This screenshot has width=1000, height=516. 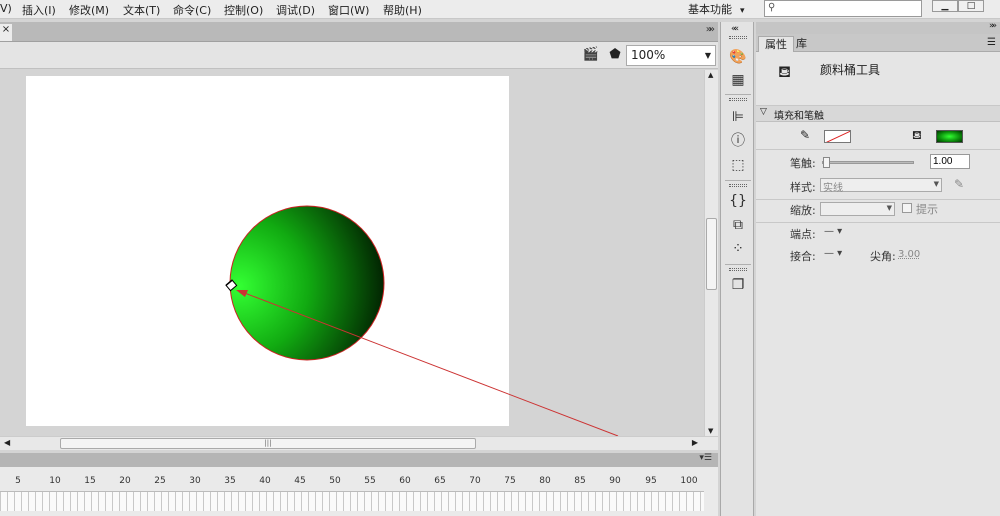 What do you see at coordinates (359, 55) in the screenshot?
I see `edit-bar: 🎬 ⬟ 100% ▼` at bounding box center [359, 55].